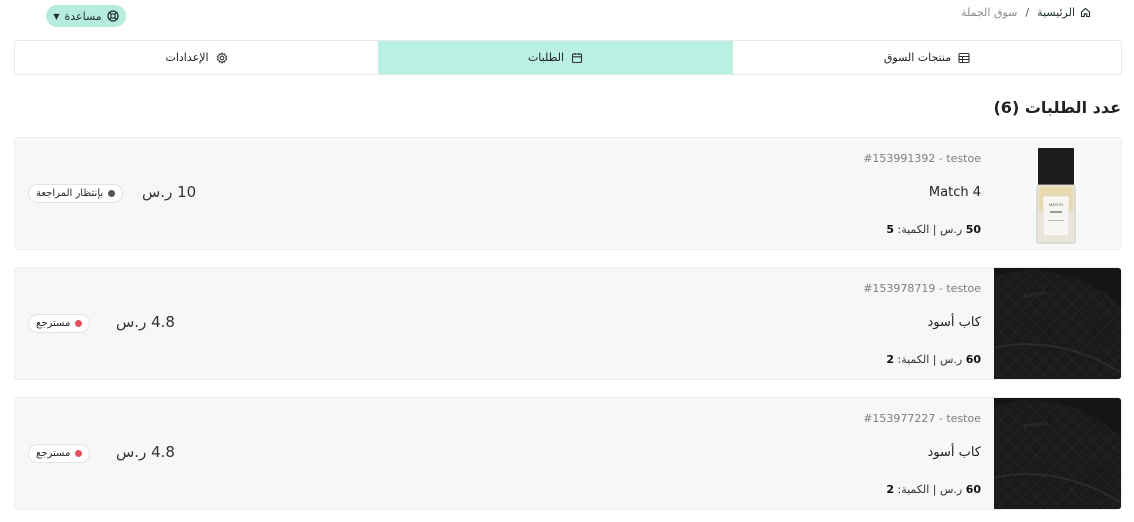 This screenshot has width=1134, height=522. I want to click on breadcrumb: الرئيسية / سوق الجملة, so click(1026, 12).